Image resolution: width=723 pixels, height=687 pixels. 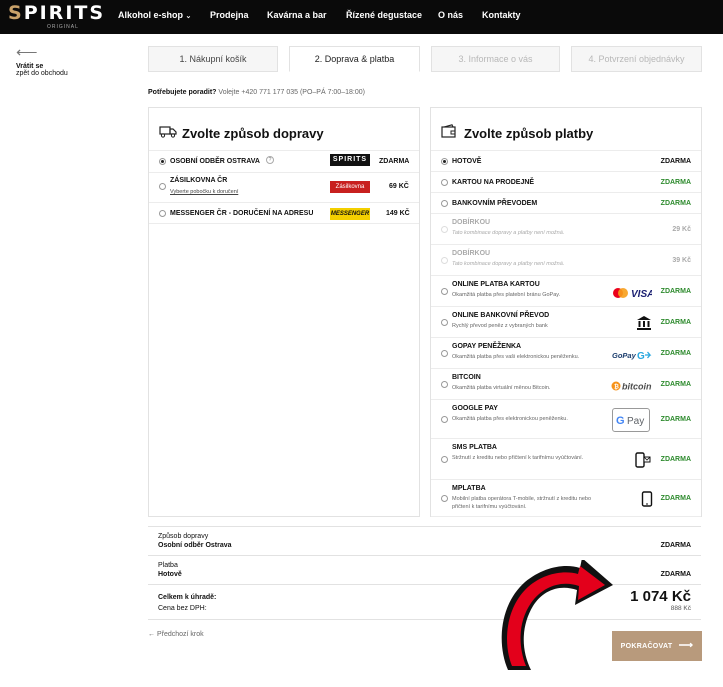 I want to click on total-value: 1 074 Kč, so click(x=660, y=596).